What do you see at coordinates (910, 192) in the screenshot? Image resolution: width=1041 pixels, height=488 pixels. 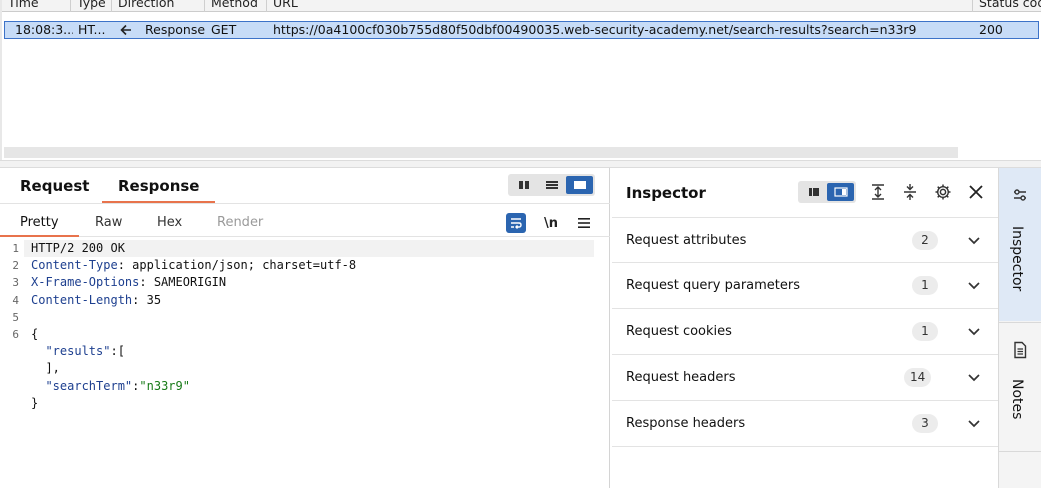 I see `collapse-all-icon` at bounding box center [910, 192].